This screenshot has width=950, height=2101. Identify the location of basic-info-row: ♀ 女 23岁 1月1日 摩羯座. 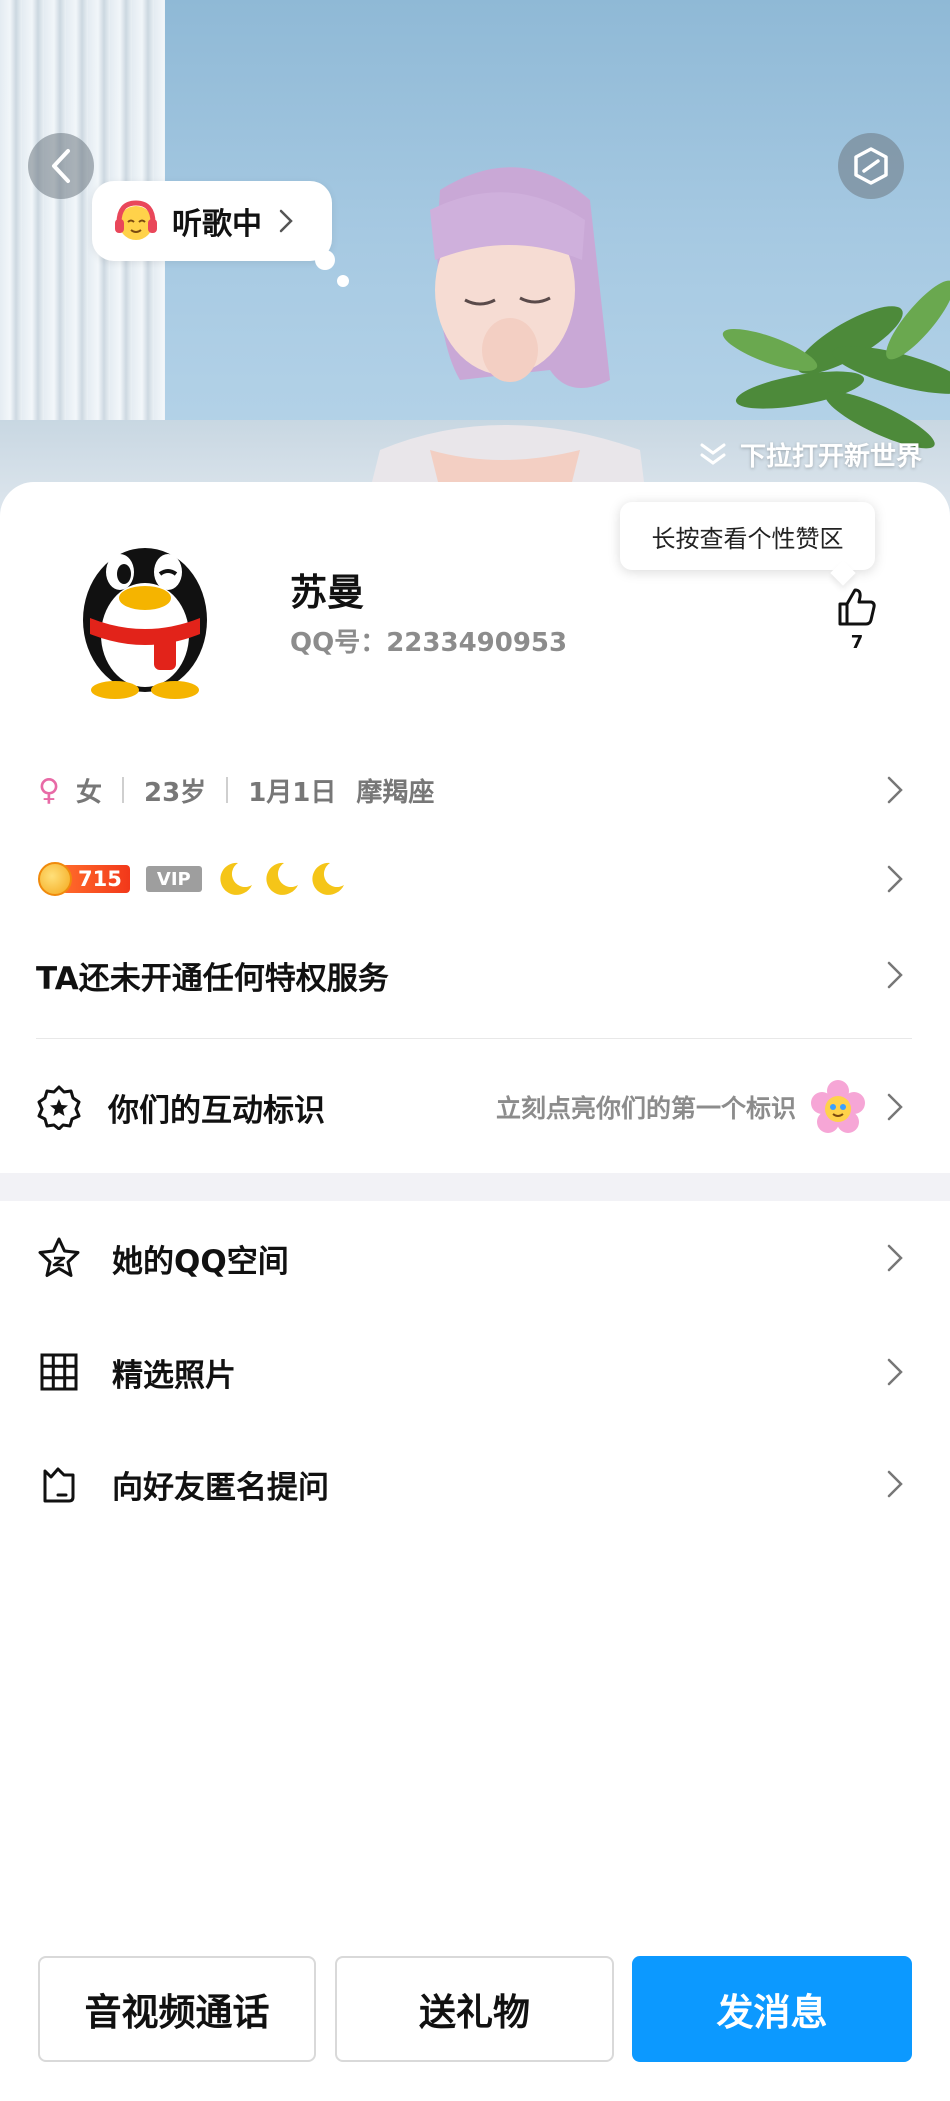
(475, 790).